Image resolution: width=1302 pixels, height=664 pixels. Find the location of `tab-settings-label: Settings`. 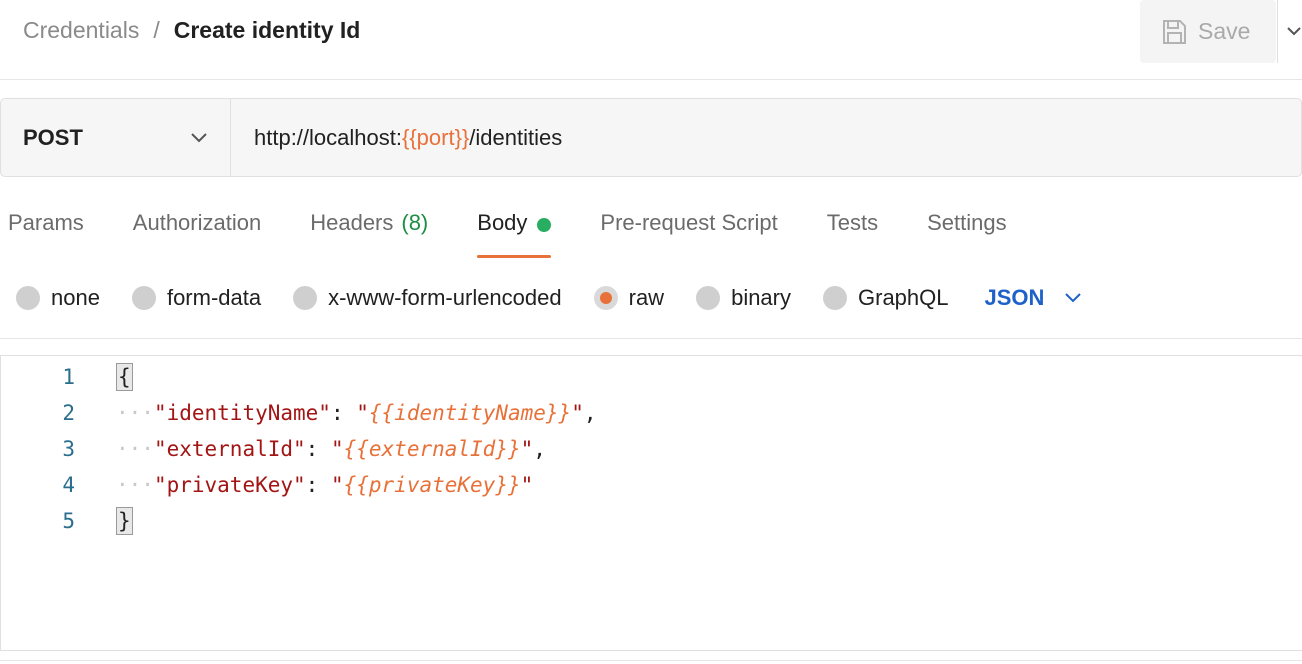

tab-settings-label: Settings is located at coordinates (967, 222).